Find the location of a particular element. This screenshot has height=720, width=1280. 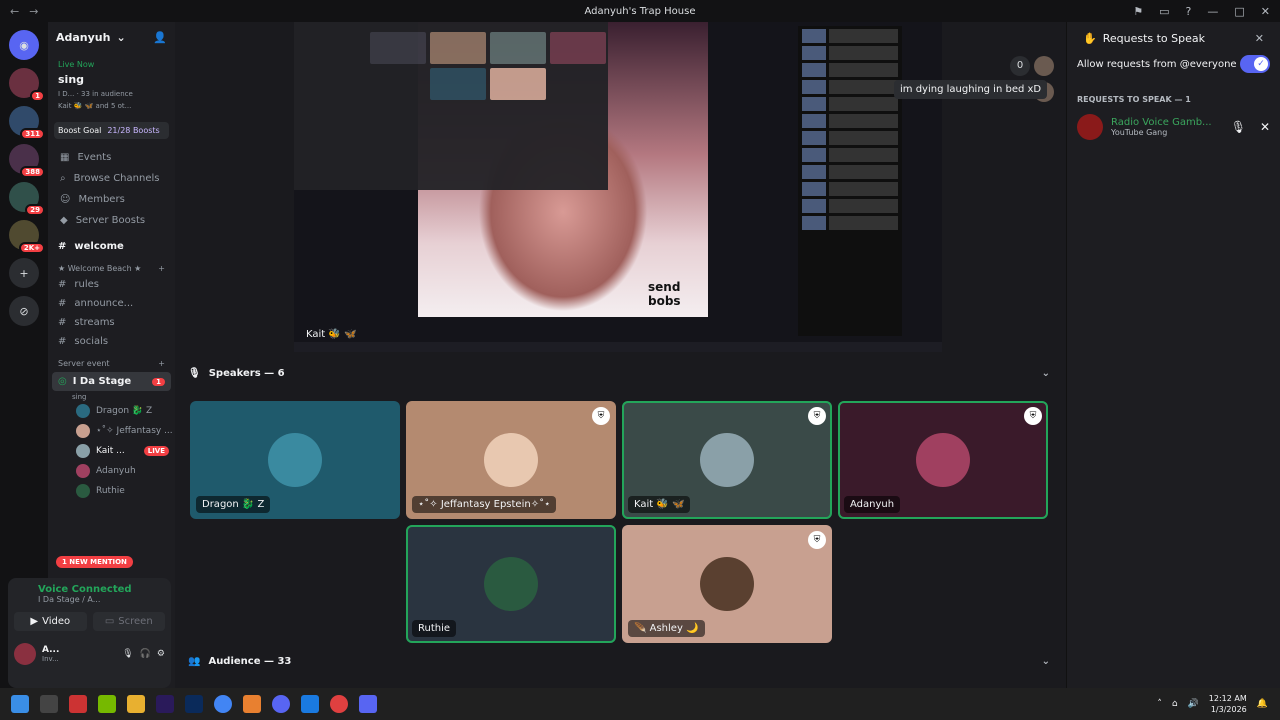

menu-browse-channels: ⌕ Browse Channels is located at coordinates (111, 178).